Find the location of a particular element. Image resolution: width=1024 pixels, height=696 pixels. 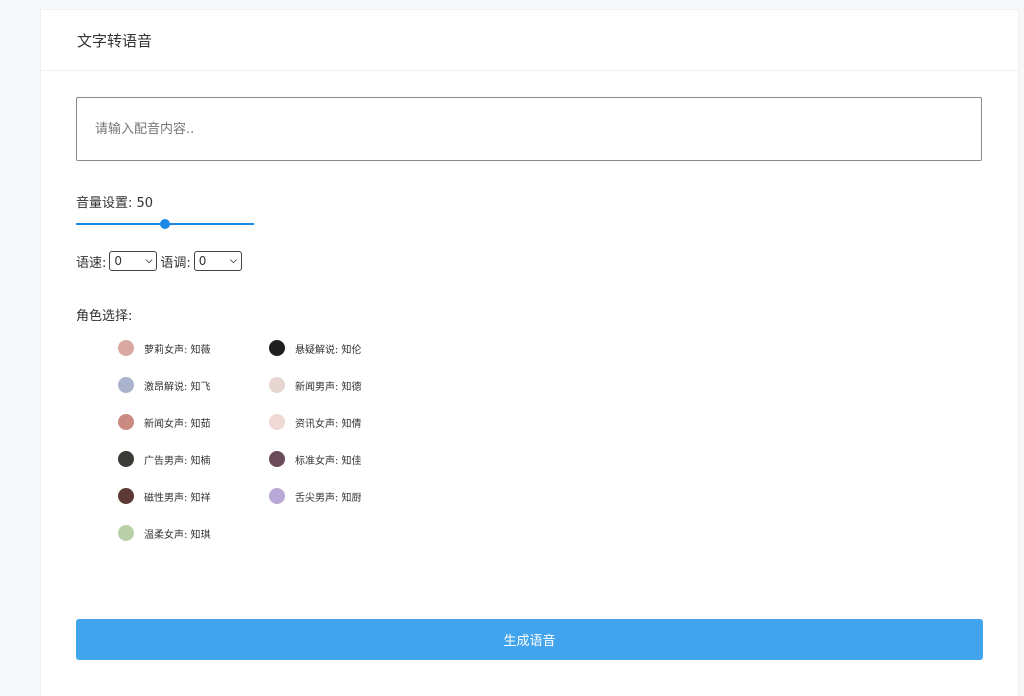

generate-button-label: 生成语音 is located at coordinates (529, 641).